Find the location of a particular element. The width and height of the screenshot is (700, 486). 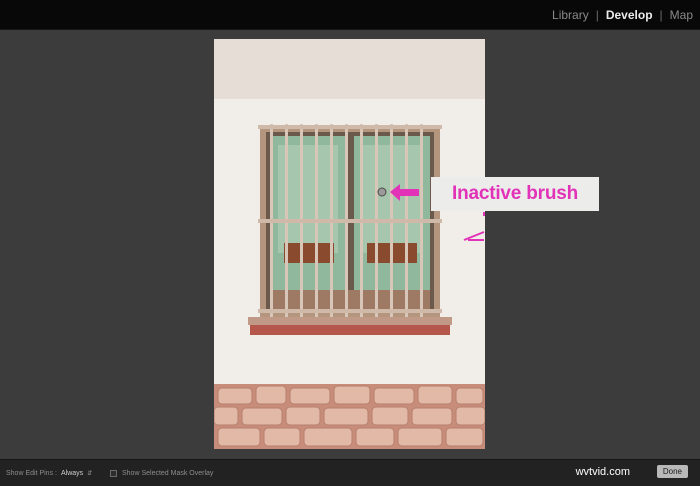

show-edit-pins-select: Always ⇵ is located at coordinates (76, 473).